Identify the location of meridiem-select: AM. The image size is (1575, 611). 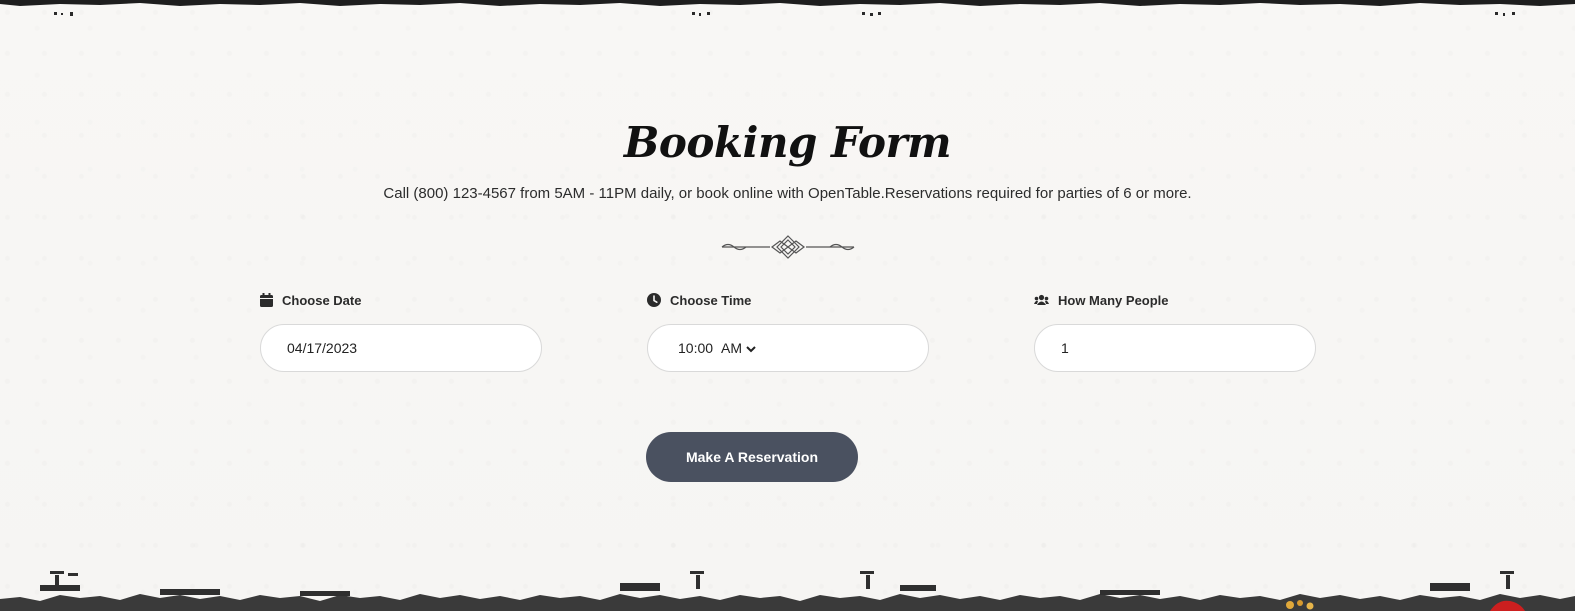
(738, 348).